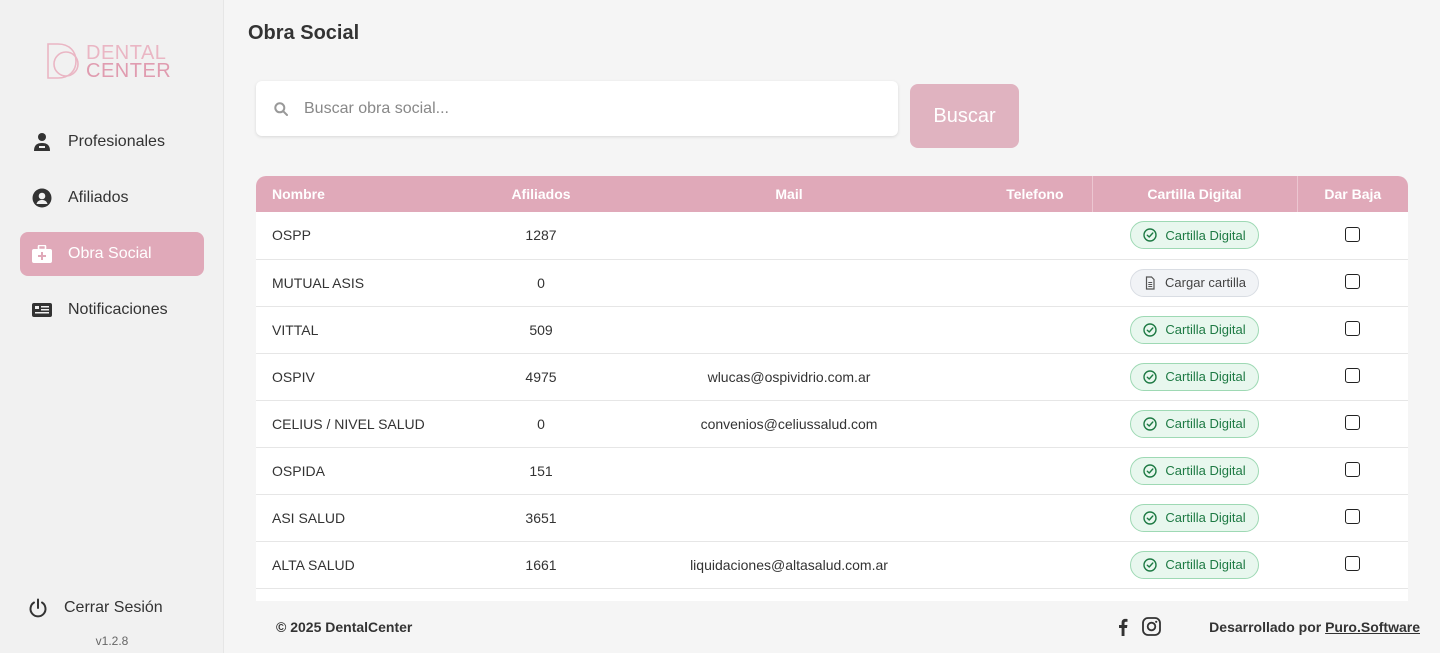 The height and width of the screenshot is (653, 1440). What do you see at coordinates (541, 377) in the screenshot?
I see `cell-afiliados: 4975` at bounding box center [541, 377].